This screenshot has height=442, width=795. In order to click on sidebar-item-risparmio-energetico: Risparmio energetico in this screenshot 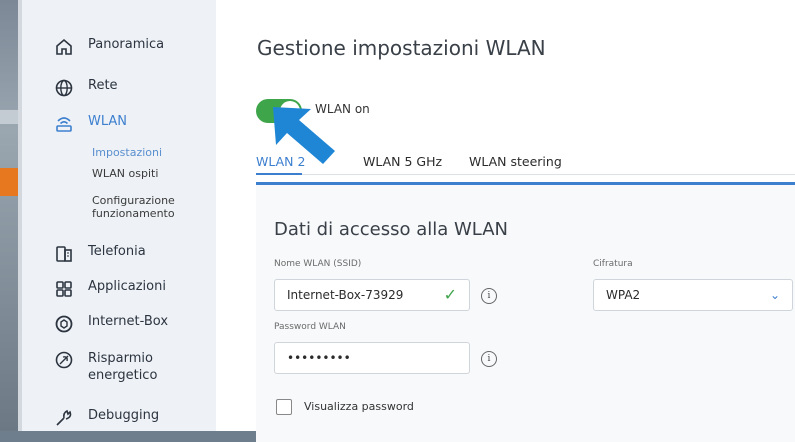, I will do `click(105, 367)`.